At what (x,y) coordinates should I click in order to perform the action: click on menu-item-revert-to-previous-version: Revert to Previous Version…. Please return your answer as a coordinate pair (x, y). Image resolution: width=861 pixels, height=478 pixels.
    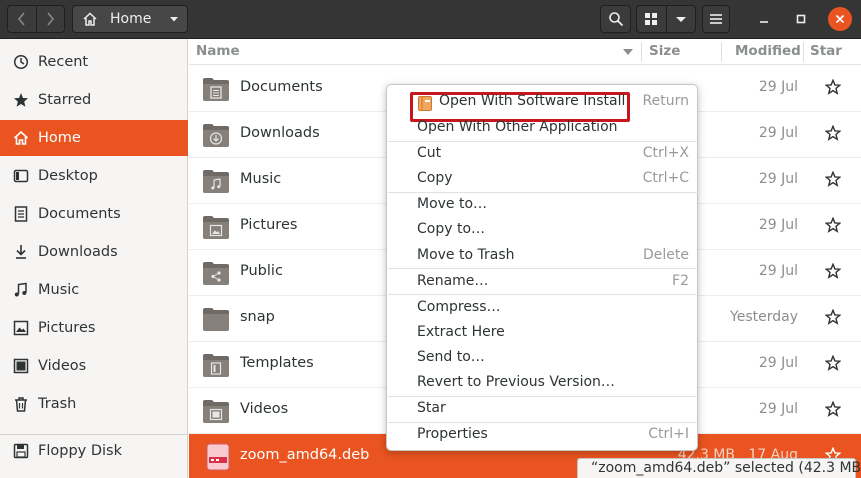
    Looking at the image, I should click on (542, 383).